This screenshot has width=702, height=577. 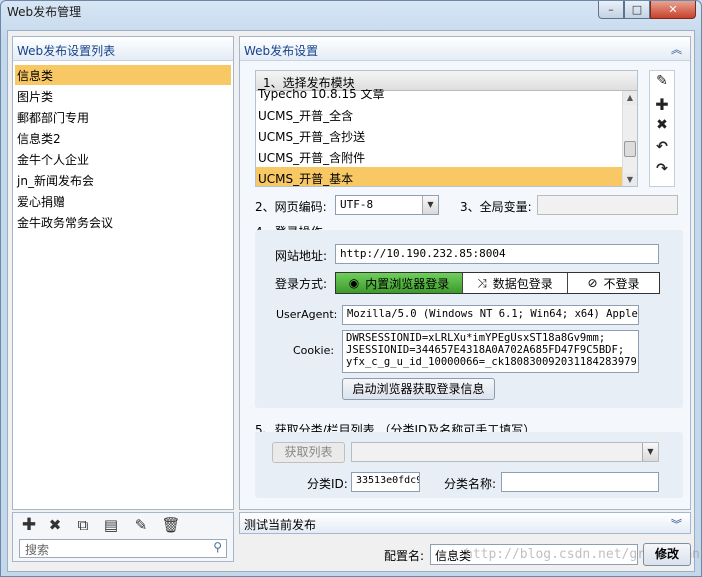 I want to click on globe-icon: ◉, so click(x=354, y=283).